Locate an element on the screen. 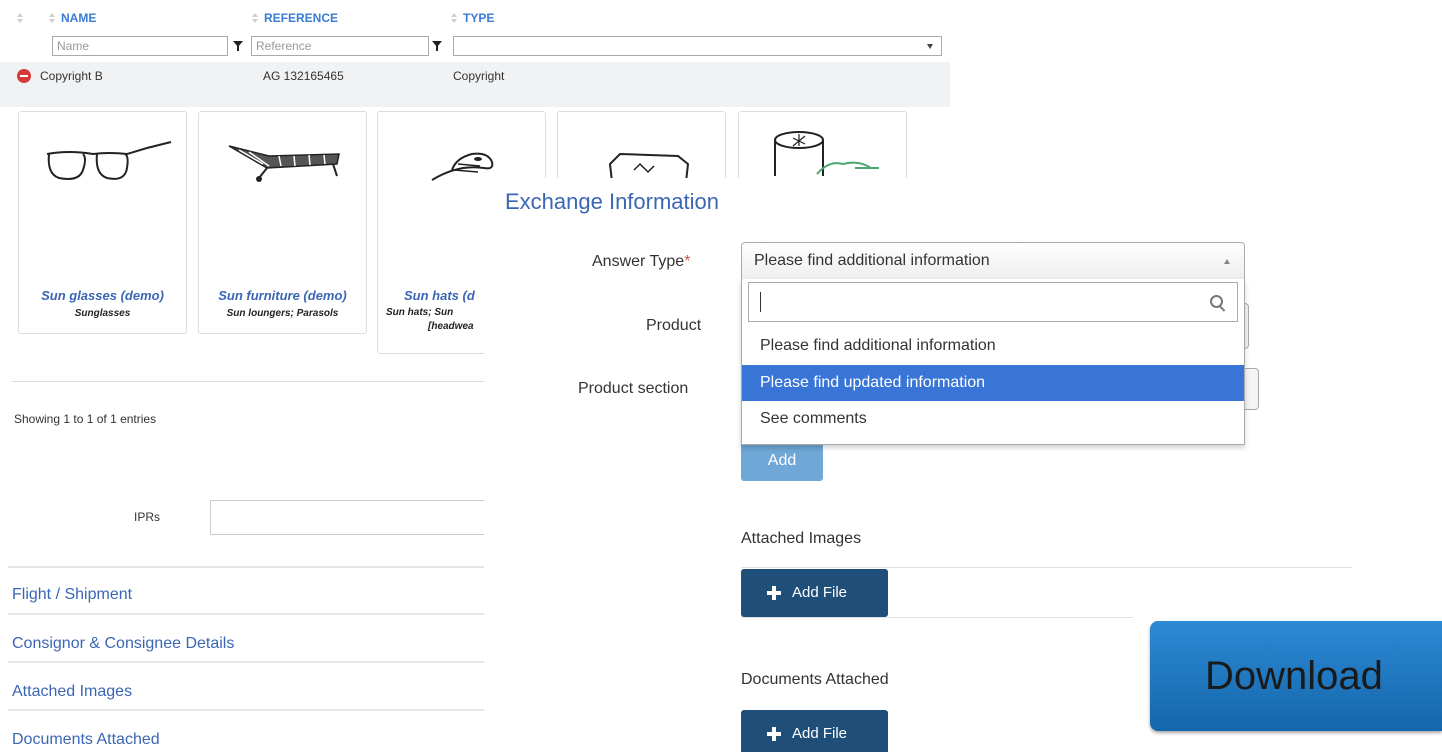  answer-type-select: Please find additional information is located at coordinates (993, 261).